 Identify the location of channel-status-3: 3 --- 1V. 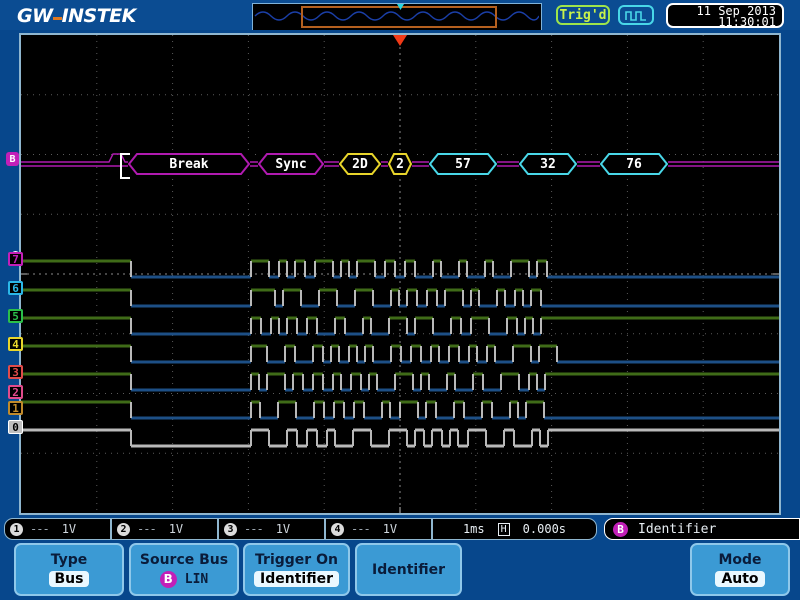
(271, 529).